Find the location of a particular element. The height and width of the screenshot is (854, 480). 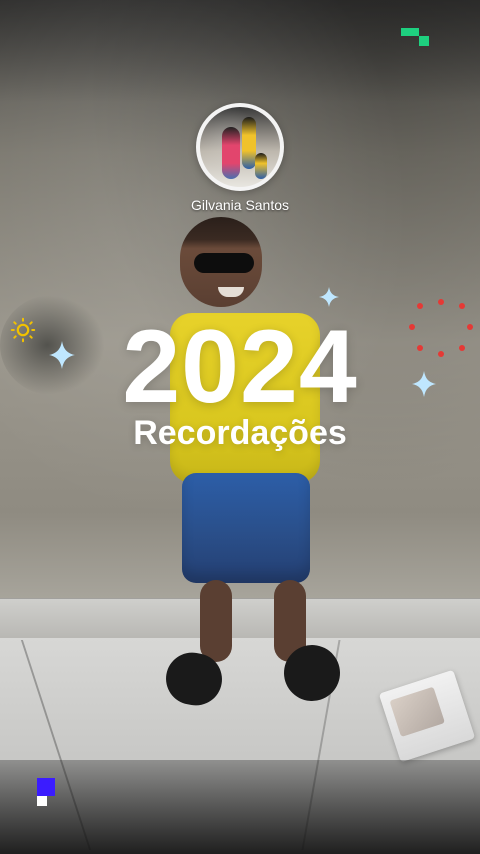

sparkle-icon is located at coordinates (329, 297).